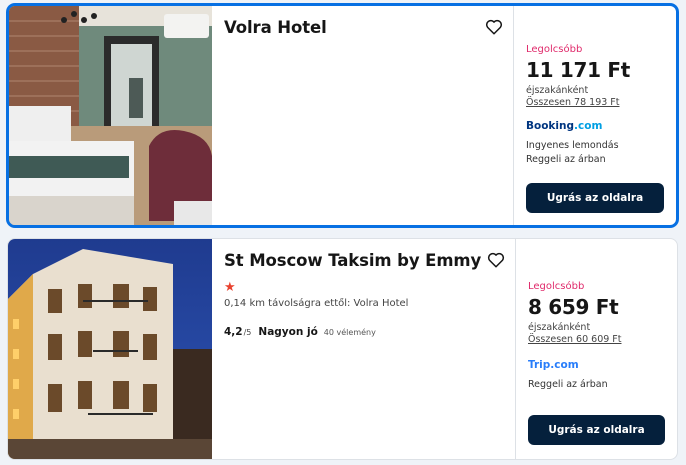 The width and height of the screenshot is (686, 465). I want to click on provider-name: Booking, so click(550, 126).